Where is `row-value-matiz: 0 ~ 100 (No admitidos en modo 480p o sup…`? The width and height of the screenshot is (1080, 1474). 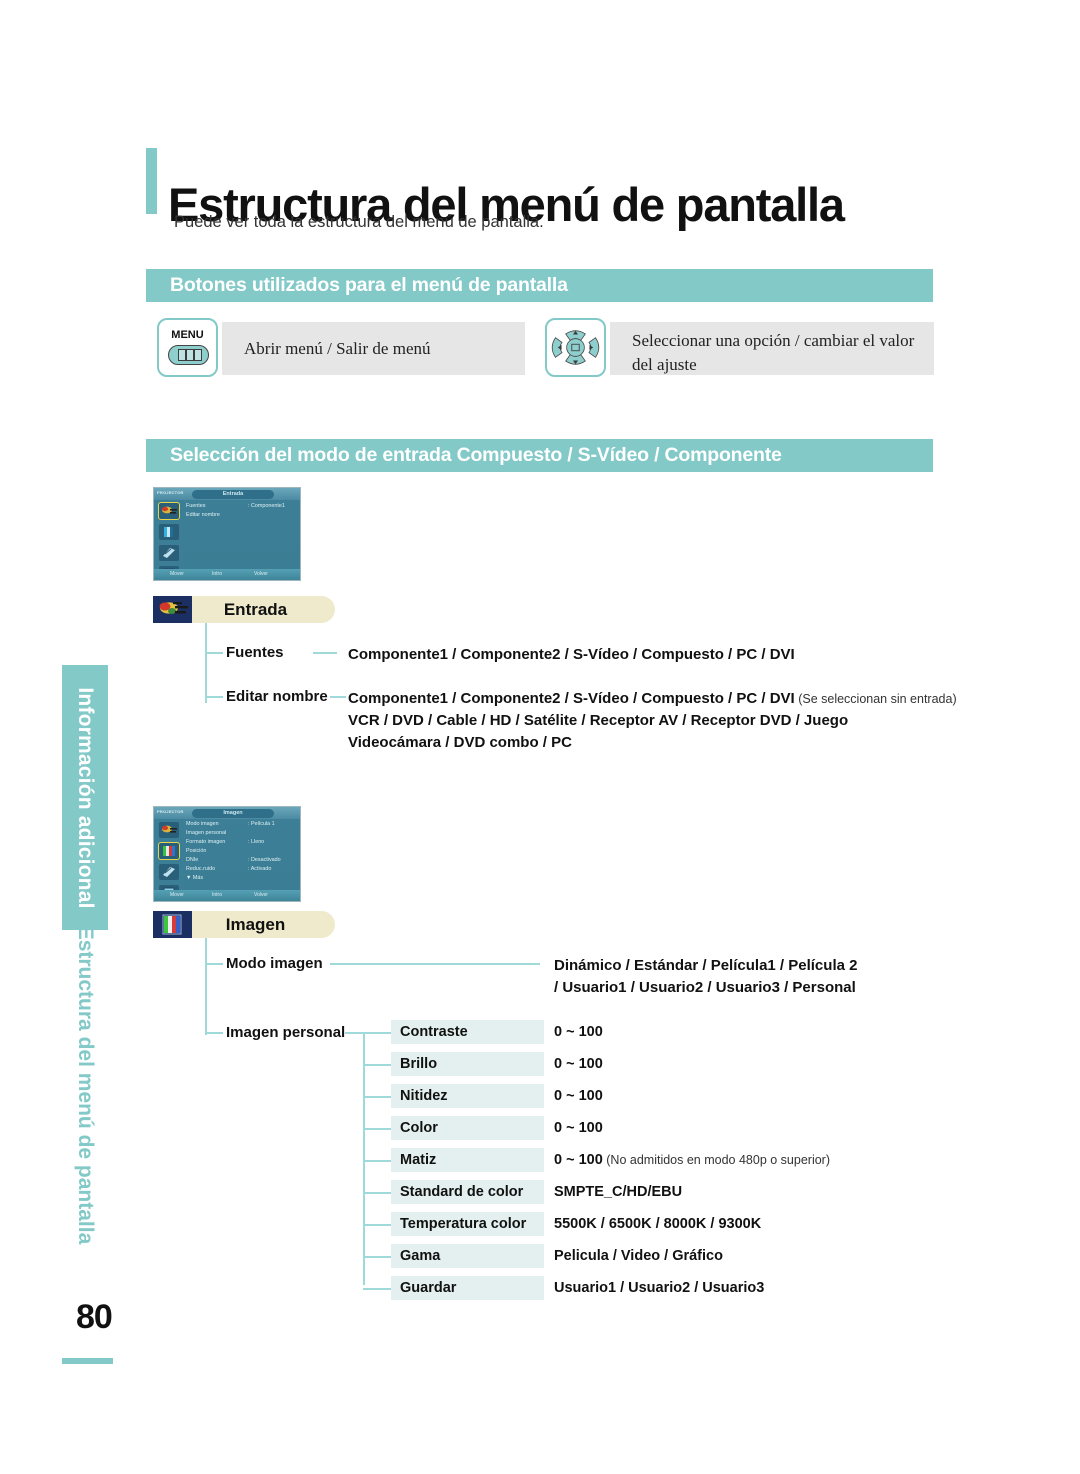
row-value-matiz: 0 ~ 100 (No admitidos en modo 480p o sup… is located at coordinates (692, 1160).